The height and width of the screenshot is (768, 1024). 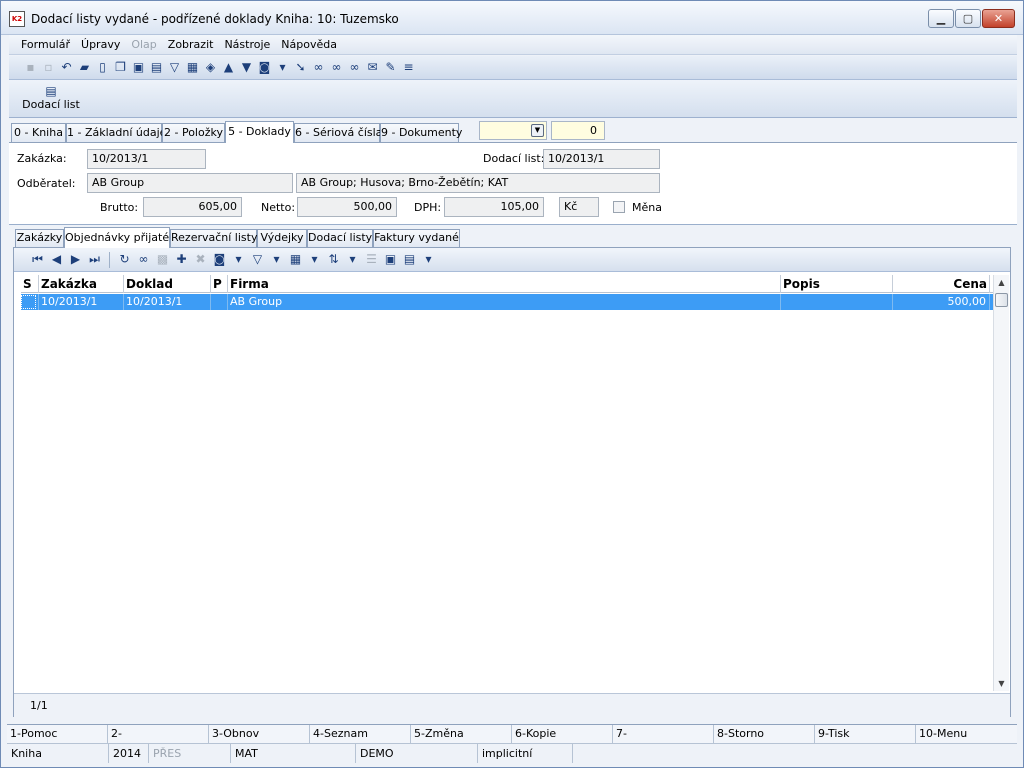 I want to click on currency-field: Kč, so click(x=579, y=207).